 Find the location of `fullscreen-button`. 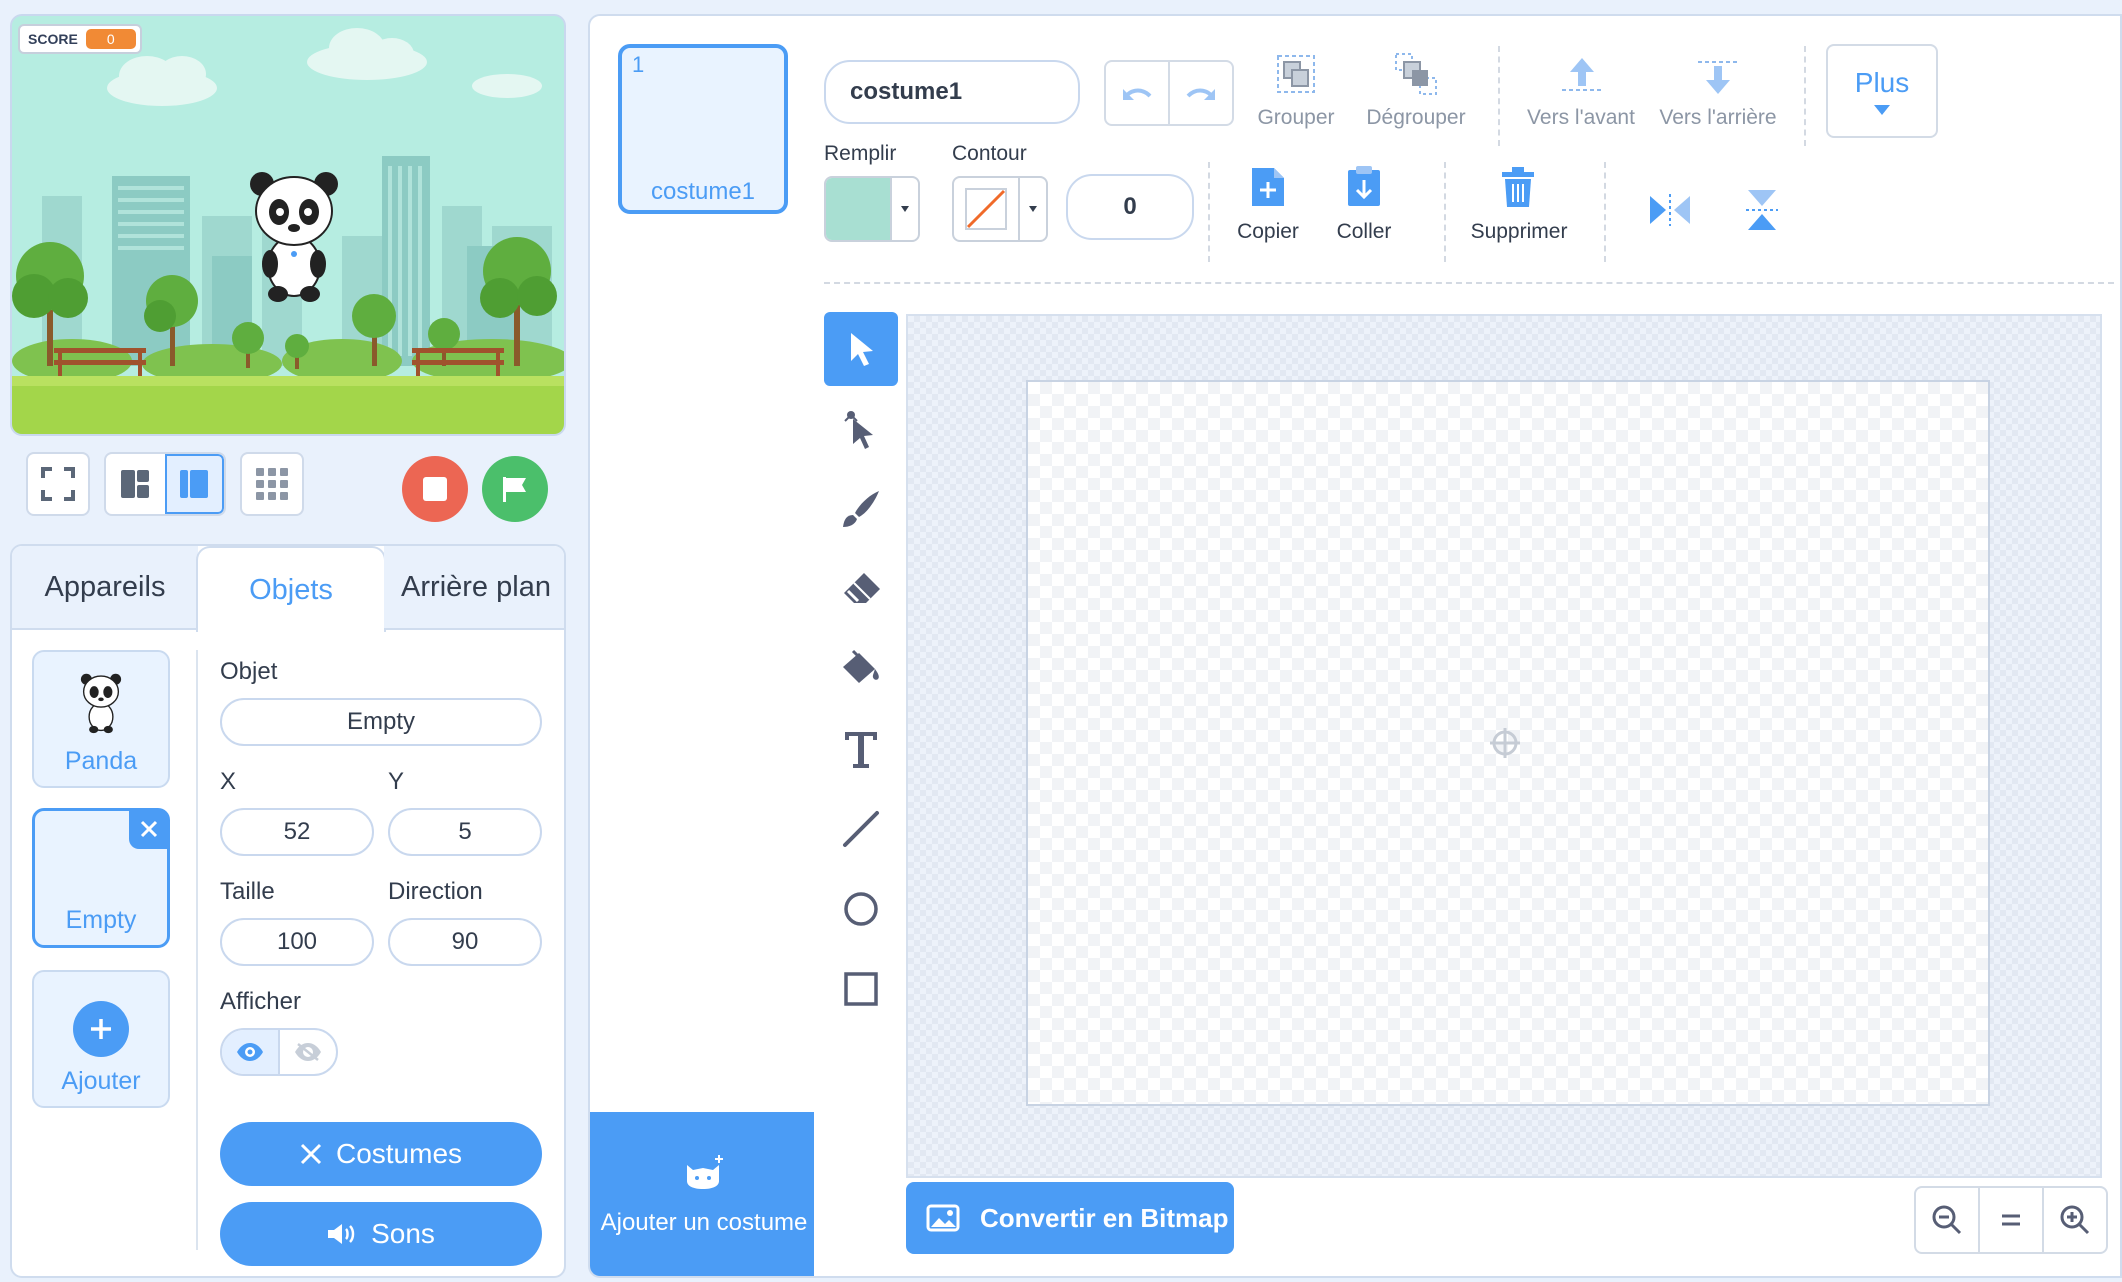

fullscreen-button is located at coordinates (58, 484).